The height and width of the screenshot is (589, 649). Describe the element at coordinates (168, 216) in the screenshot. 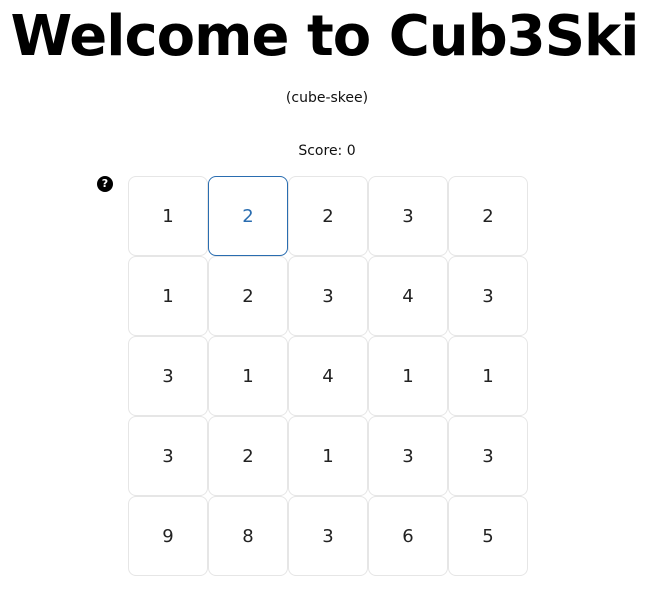

I see `board-cell-r0-c0: 1` at that location.